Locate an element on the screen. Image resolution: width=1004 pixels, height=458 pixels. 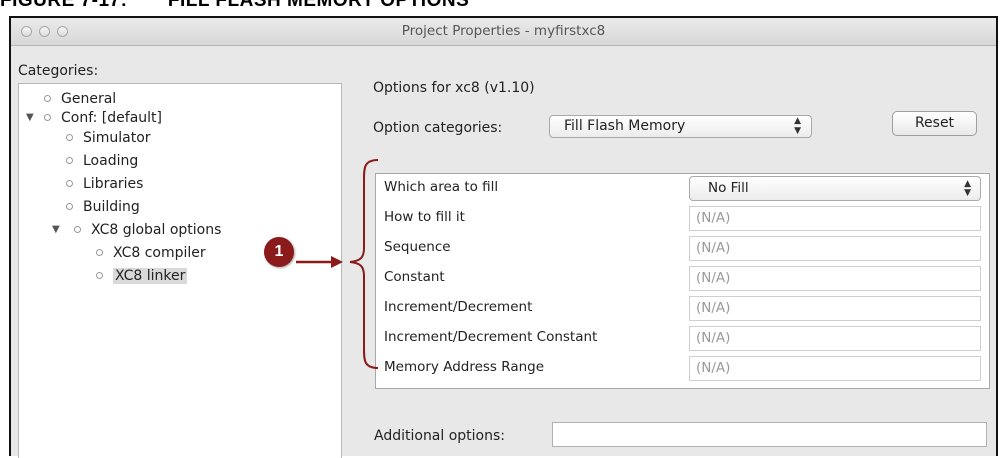
tree-item-libraries: Libraries is located at coordinates (104, 184).